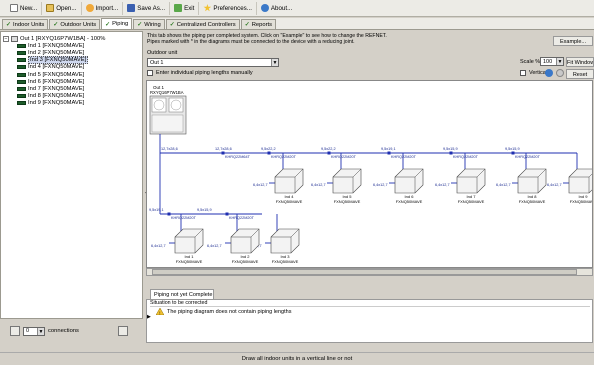 This screenshot has width=594, height=365. Describe the element at coordinates (75, 24) in the screenshot. I see `tab-outdoor-units: ✓ Outdoor Units` at that location.